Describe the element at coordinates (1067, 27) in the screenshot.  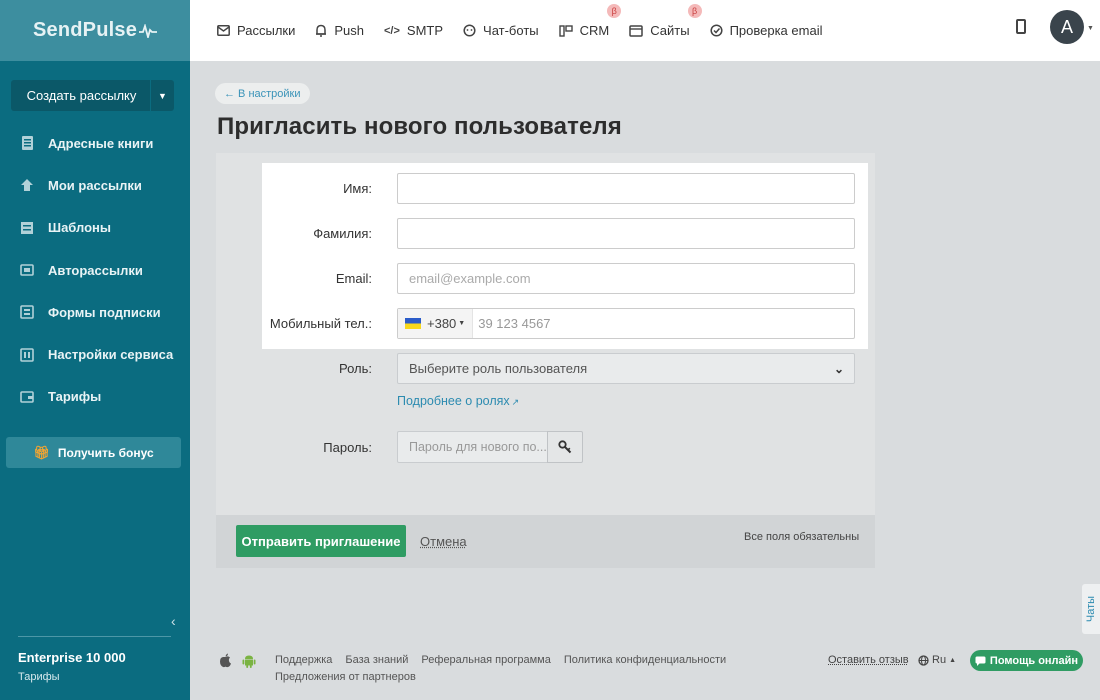
I see `avatar: A` at that location.